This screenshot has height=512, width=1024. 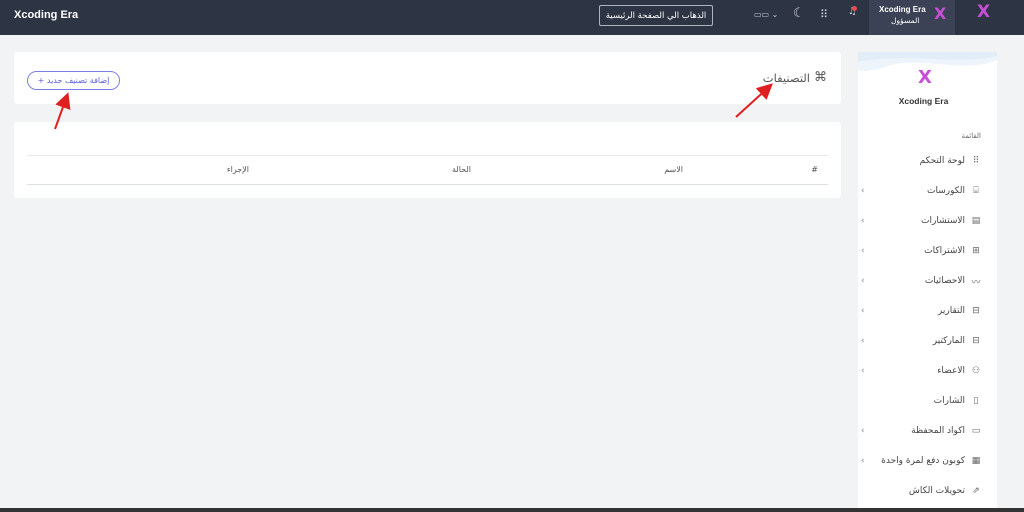 I want to click on sidebar-item-dashboard: ⠿ لوحة التحكم, so click(x=922, y=161).